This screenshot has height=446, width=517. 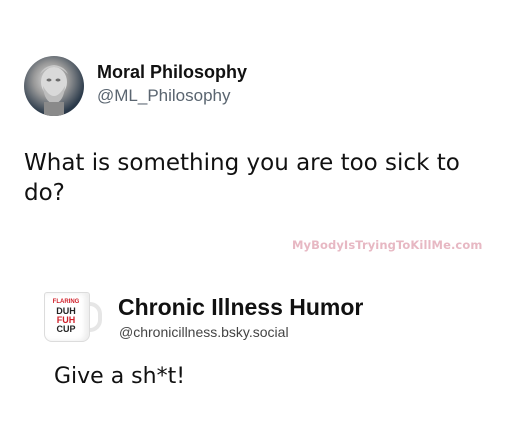 I want to click on author-handle: @chronicillness.bsky.social, so click(x=204, y=332).